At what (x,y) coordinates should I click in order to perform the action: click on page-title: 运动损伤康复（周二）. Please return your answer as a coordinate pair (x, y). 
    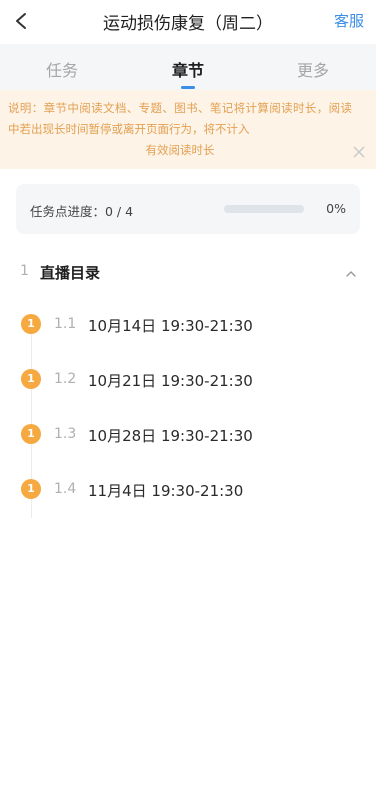
    Looking at the image, I should click on (188, 24).